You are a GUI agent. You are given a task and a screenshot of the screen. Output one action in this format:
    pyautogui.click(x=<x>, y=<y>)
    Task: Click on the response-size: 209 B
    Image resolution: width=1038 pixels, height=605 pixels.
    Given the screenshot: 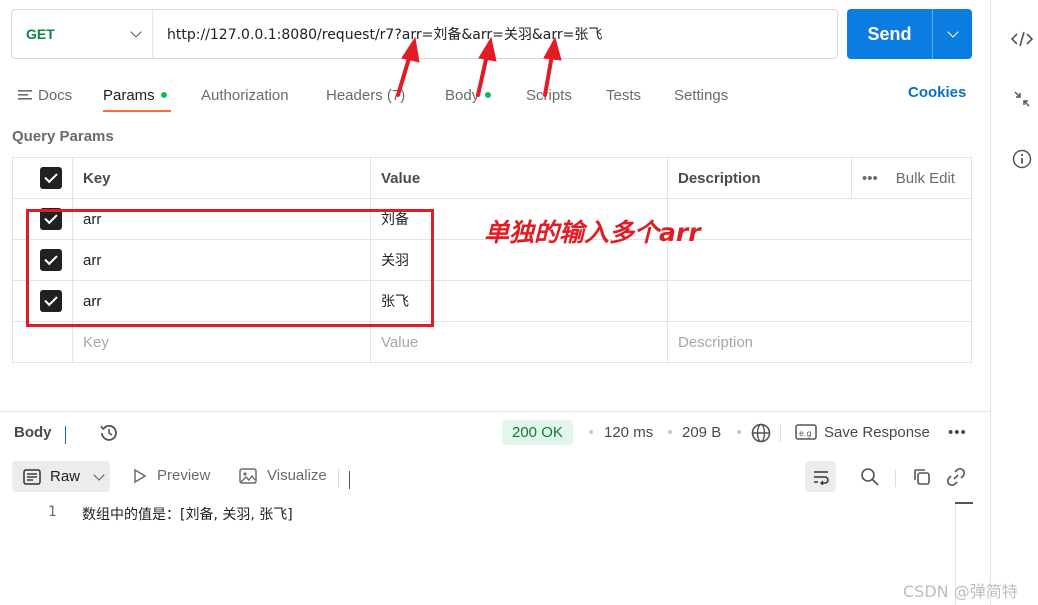 What is the action you would take?
    pyautogui.click(x=701, y=432)
    